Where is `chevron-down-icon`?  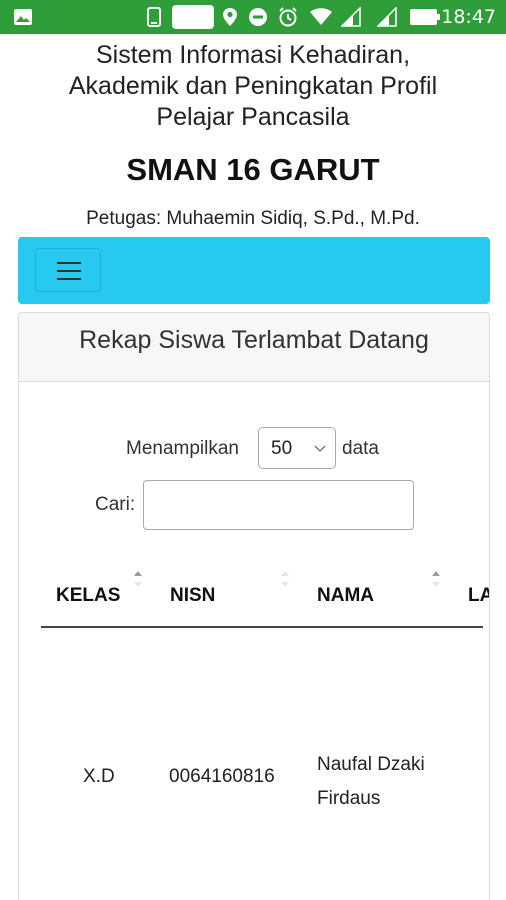 chevron-down-icon is located at coordinates (320, 450).